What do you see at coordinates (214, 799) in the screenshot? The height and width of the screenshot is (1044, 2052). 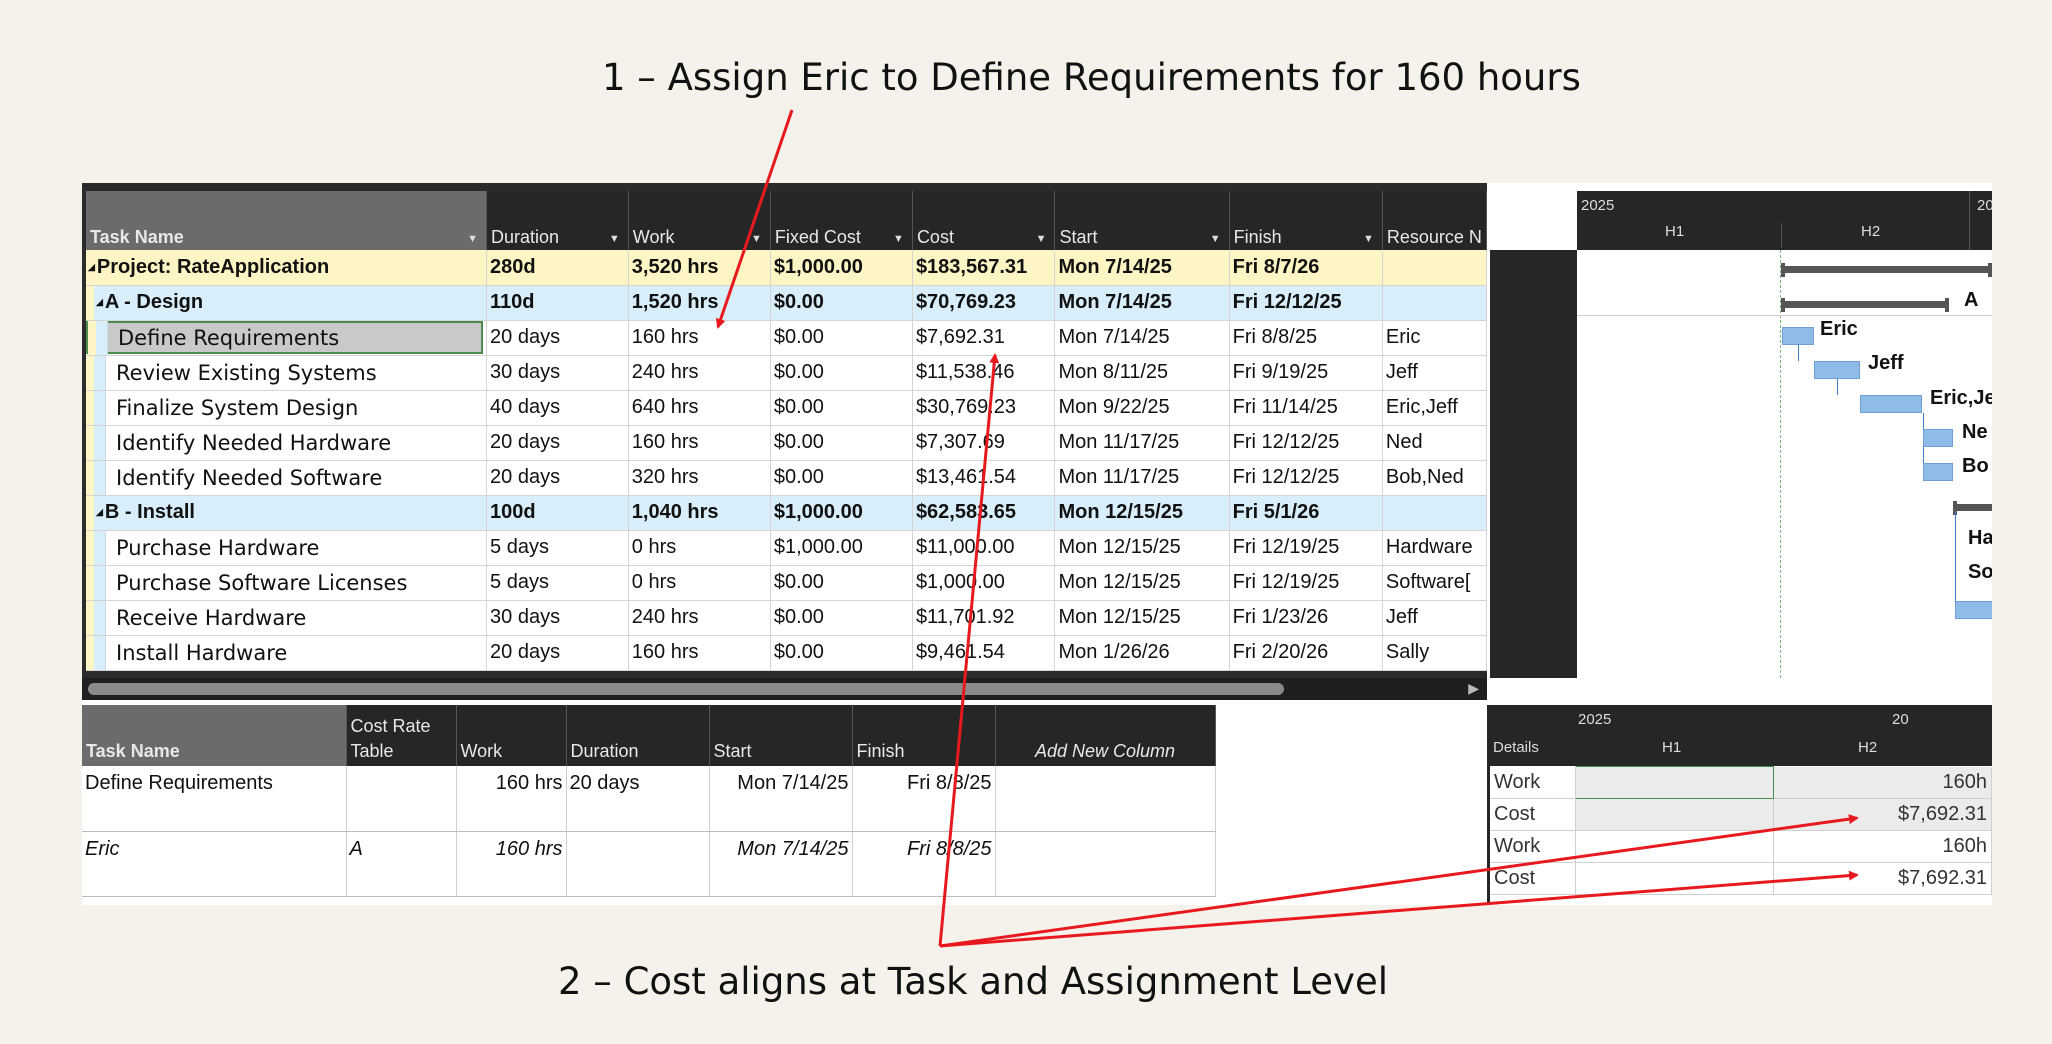 I see `usage-cell-task-name: Define Requirements` at bounding box center [214, 799].